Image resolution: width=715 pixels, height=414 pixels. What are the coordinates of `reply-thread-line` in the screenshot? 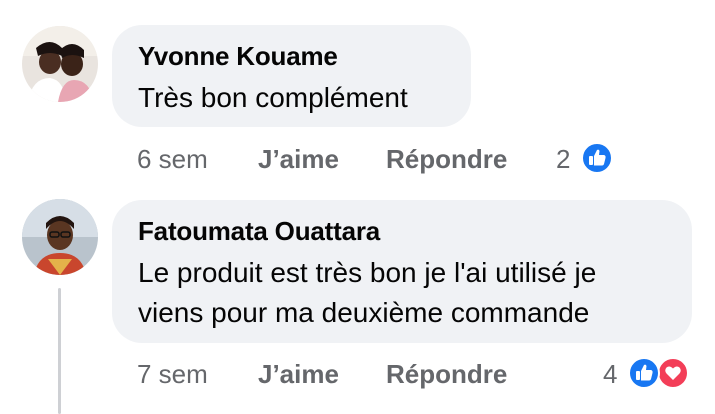 It's located at (59, 351).